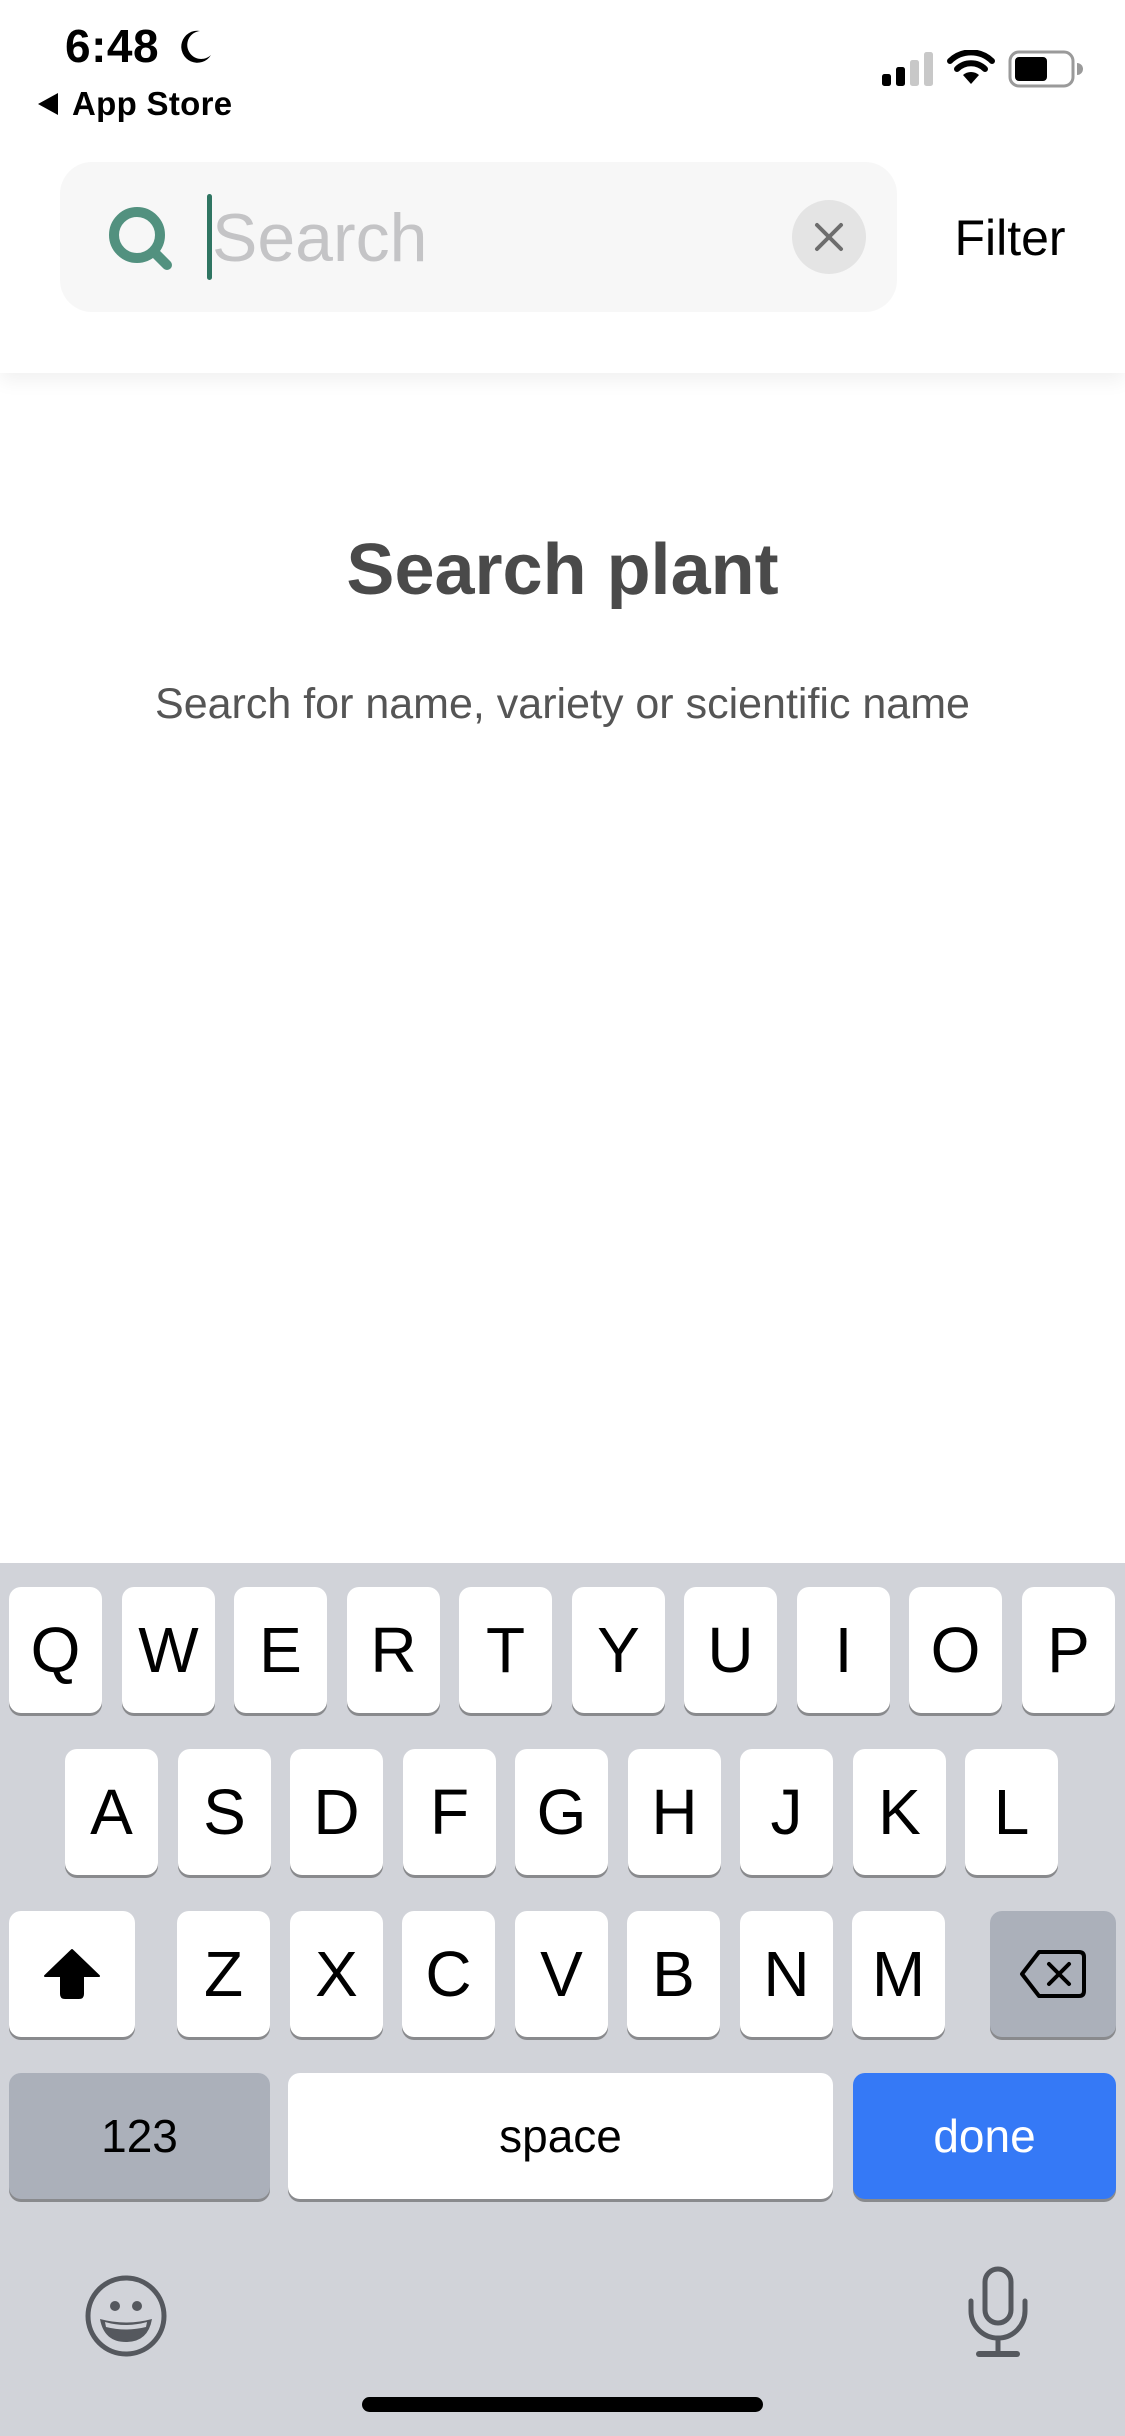 The image size is (1125, 2436). I want to click on shift-key, so click(72, 1974).